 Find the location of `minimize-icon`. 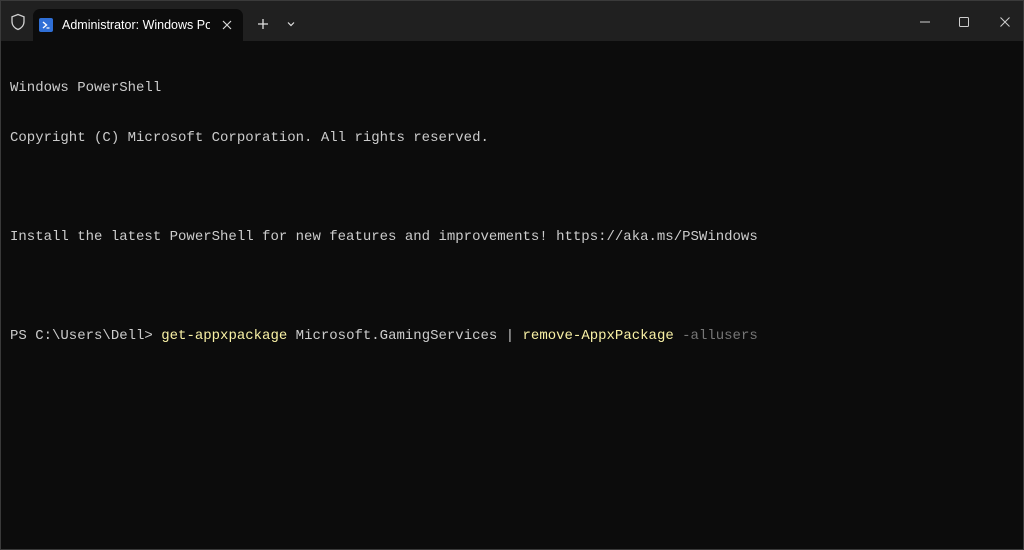

minimize-icon is located at coordinates (925, 22).